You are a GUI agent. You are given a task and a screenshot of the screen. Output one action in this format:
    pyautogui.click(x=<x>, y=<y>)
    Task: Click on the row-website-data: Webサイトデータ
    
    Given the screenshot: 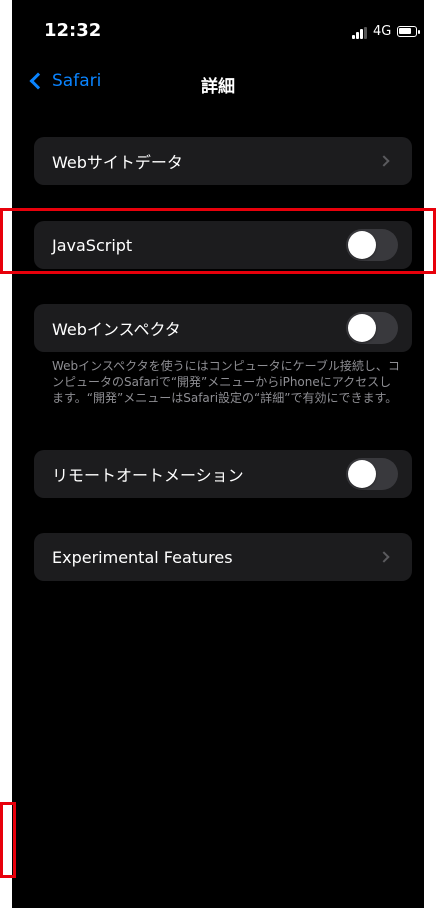 What is the action you would take?
    pyautogui.click(x=223, y=161)
    